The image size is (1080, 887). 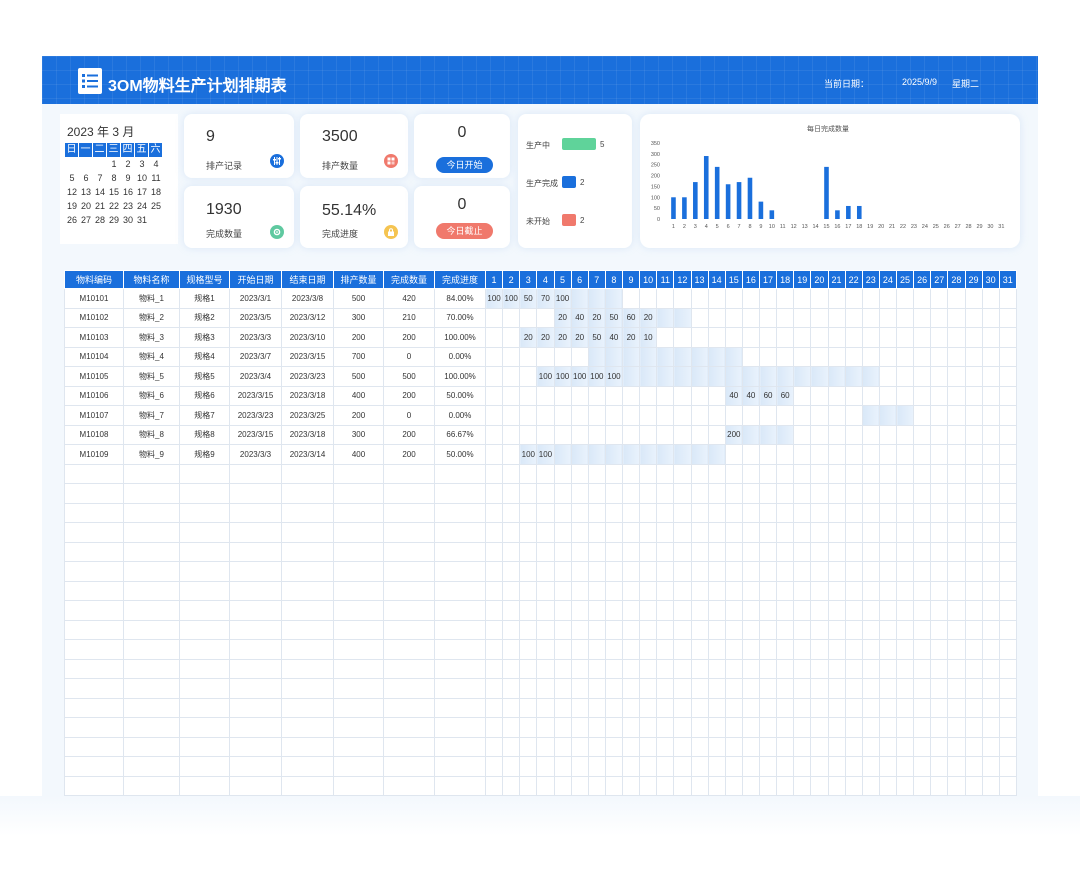 What do you see at coordinates (464, 165) in the screenshot?
I see `today-start-button: 今日开始` at bounding box center [464, 165].